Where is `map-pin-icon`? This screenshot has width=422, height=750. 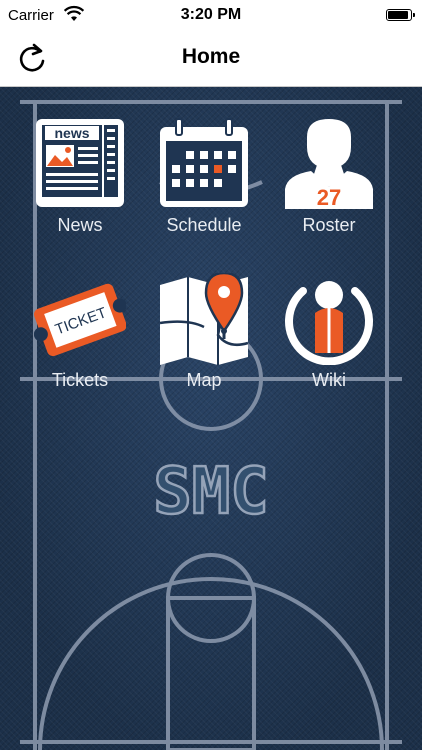 map-pin-icon is located at coordinates (204, 319).